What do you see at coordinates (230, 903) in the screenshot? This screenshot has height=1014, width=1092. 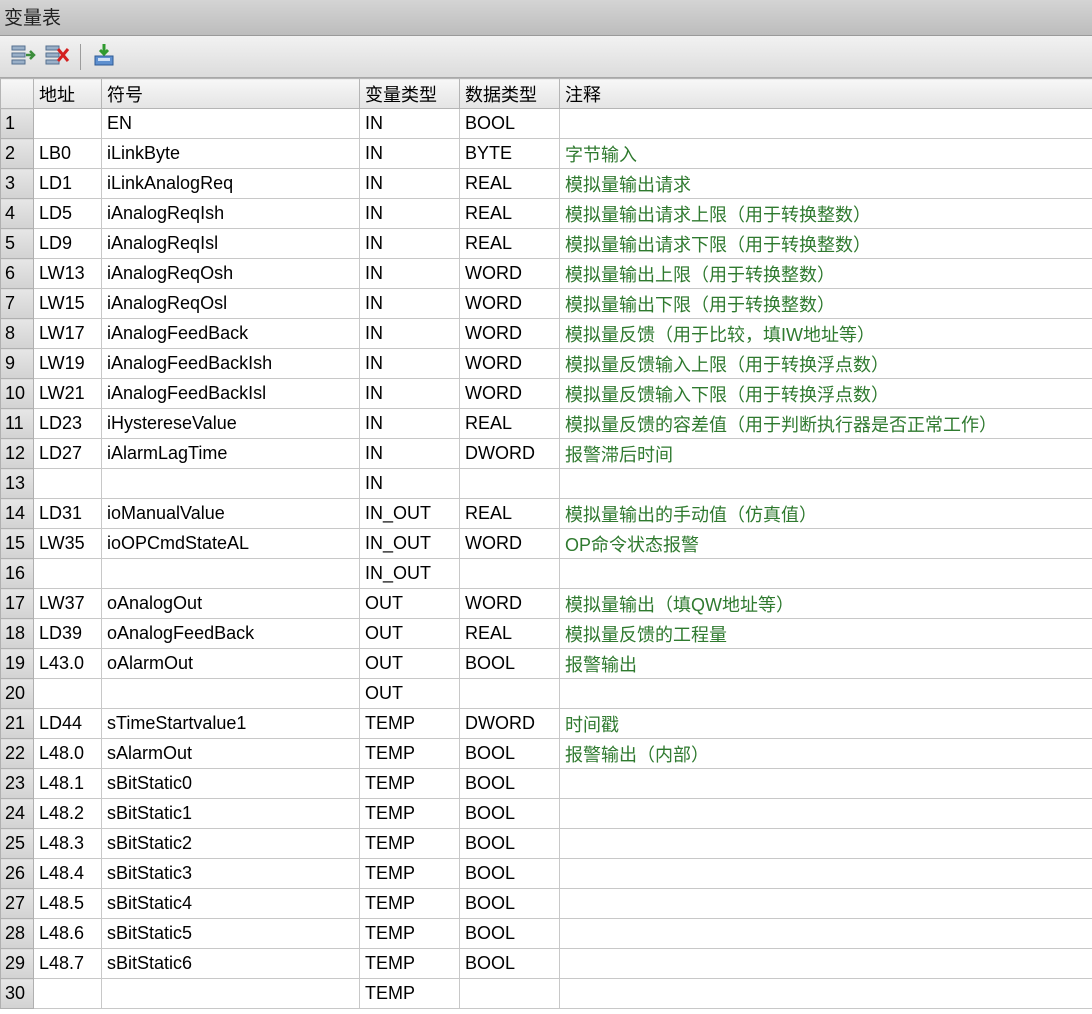 I see `symbol-cell: sBitStatic4` at bounding box center [230, 903].